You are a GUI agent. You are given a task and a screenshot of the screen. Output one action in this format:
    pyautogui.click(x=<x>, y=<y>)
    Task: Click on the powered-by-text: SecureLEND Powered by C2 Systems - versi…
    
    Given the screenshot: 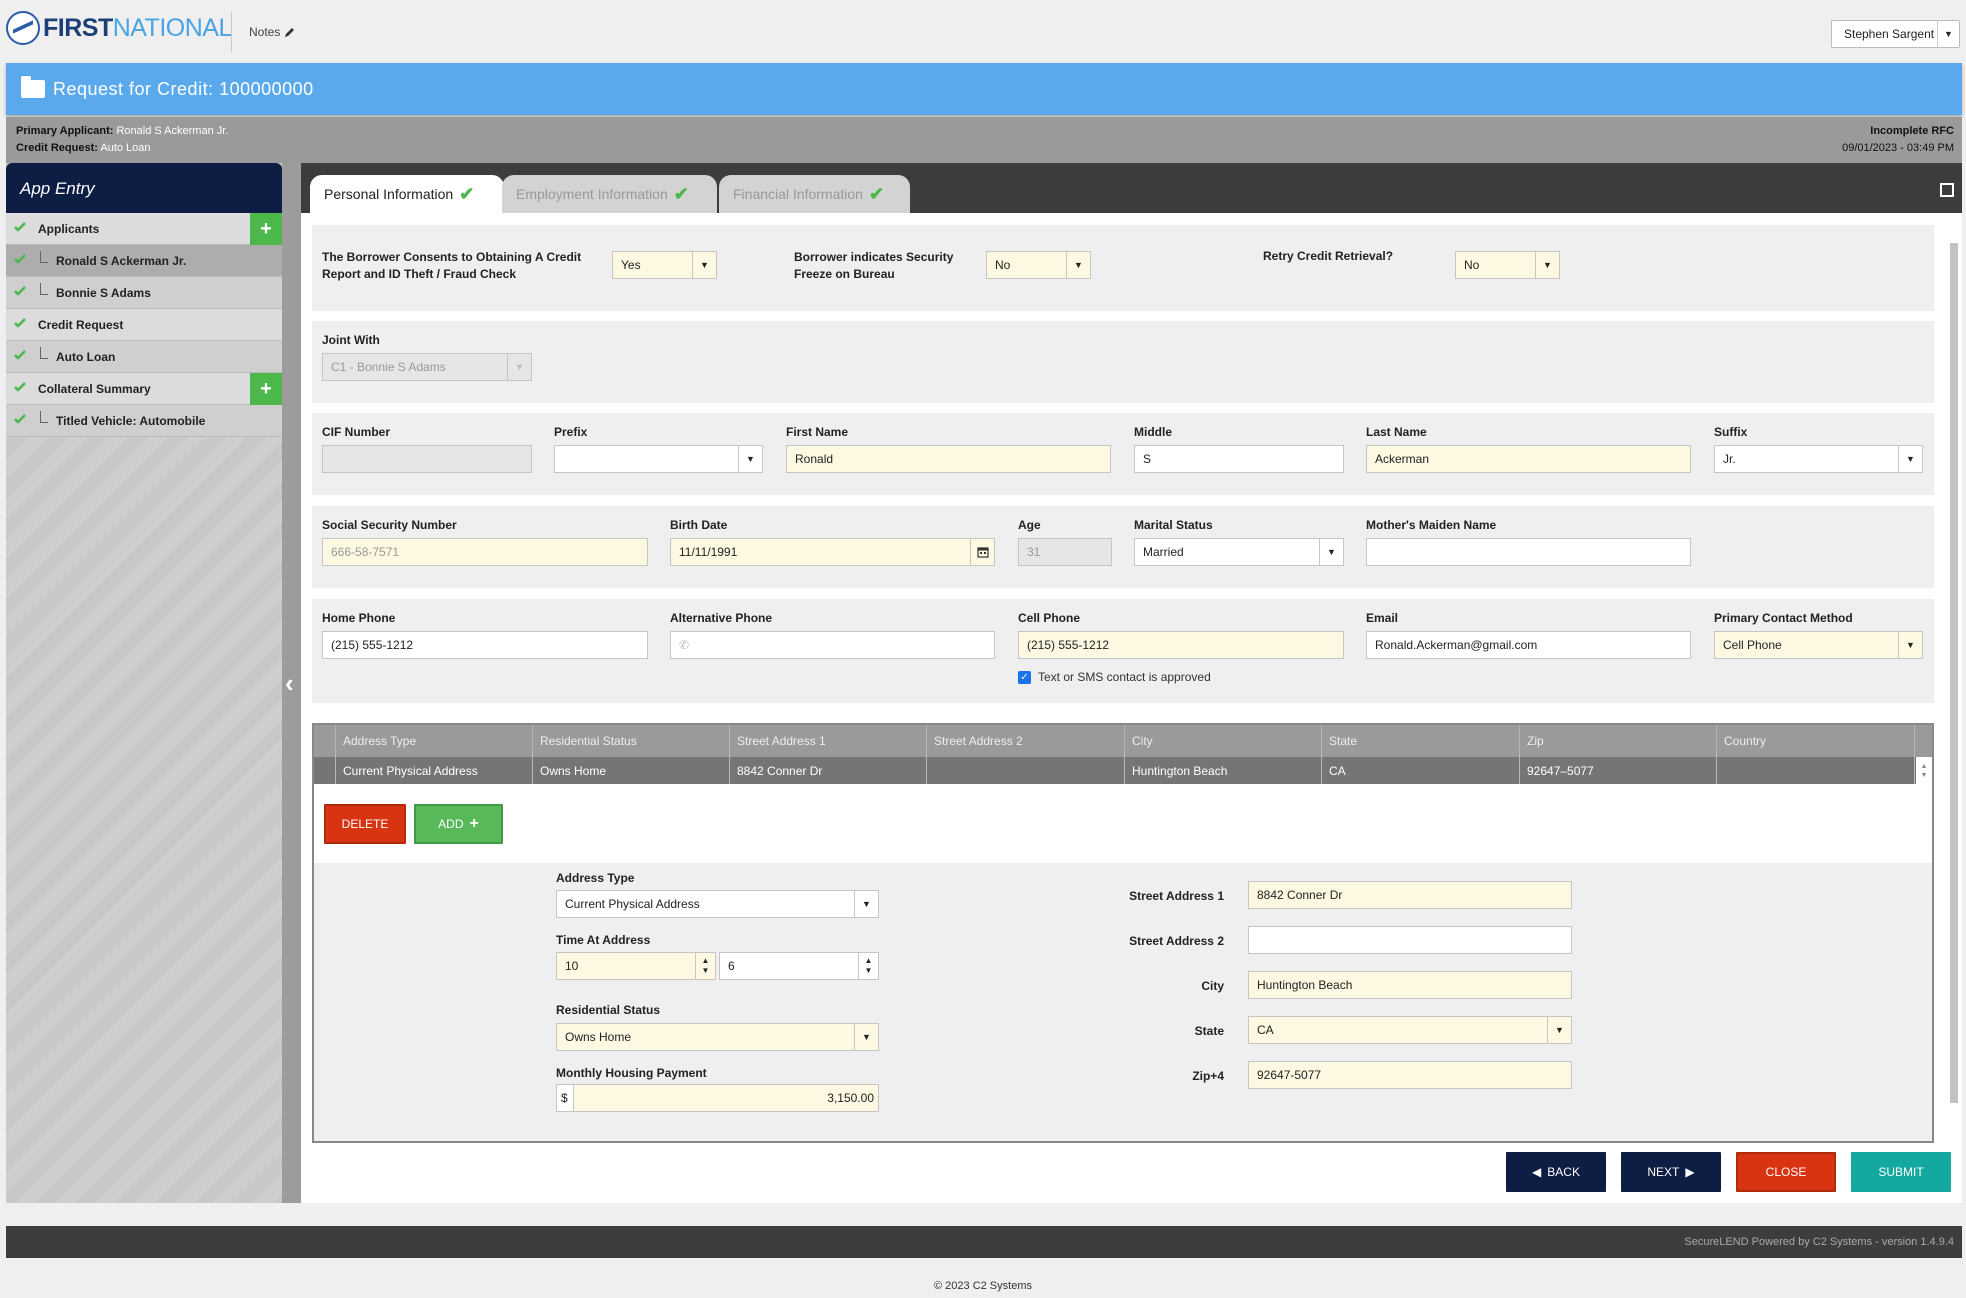 What is the action you would take?
    pyautogui.click(x=1819, y=1242)
    